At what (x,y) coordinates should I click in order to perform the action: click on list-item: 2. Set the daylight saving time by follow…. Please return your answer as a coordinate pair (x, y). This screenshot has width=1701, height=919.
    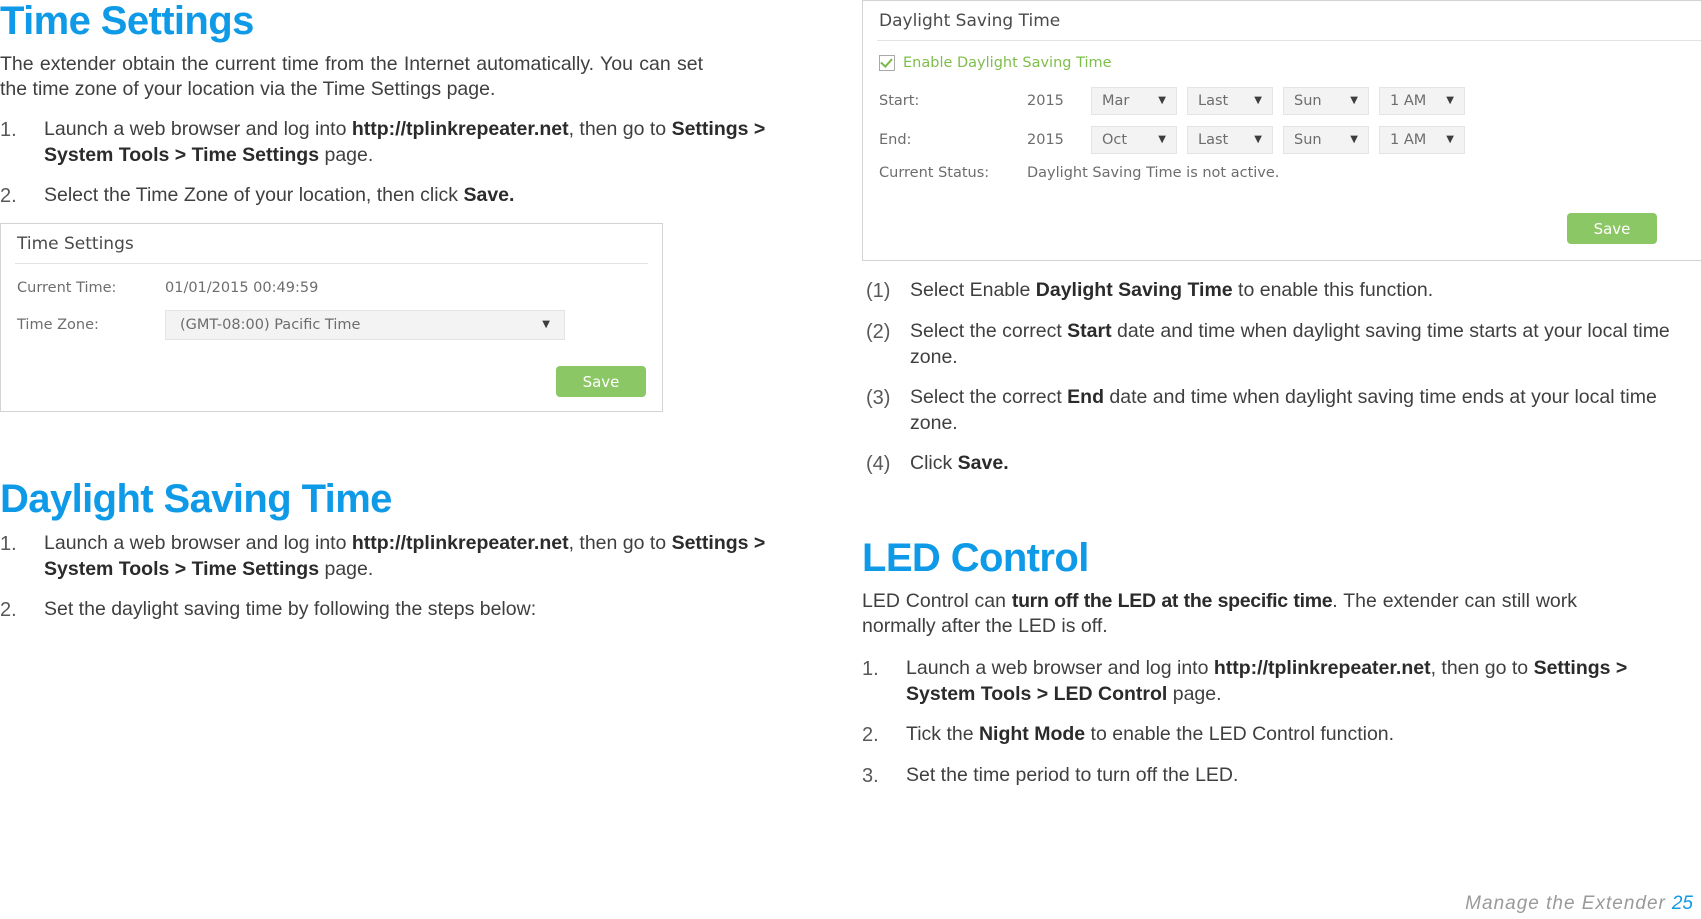
    Looking at the image, I should click on (385, 609).